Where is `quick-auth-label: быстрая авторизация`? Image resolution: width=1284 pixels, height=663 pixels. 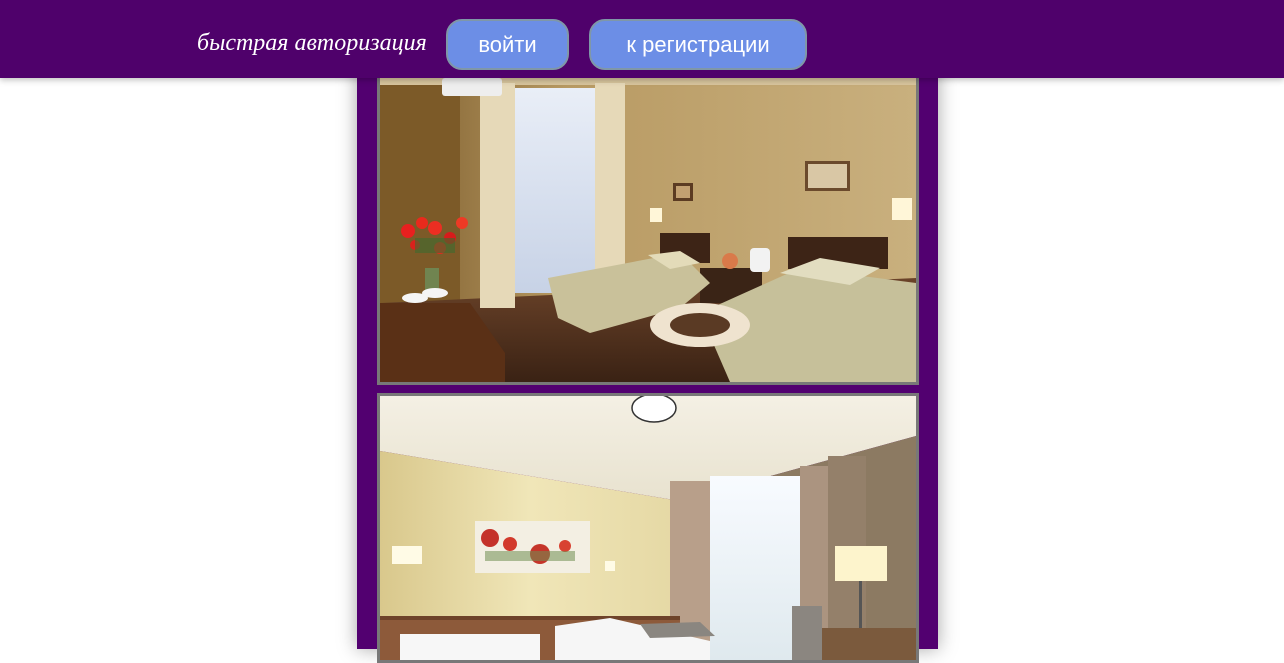 quick-auth-label: быстрая авторизация is located at coordinates (312, 43).